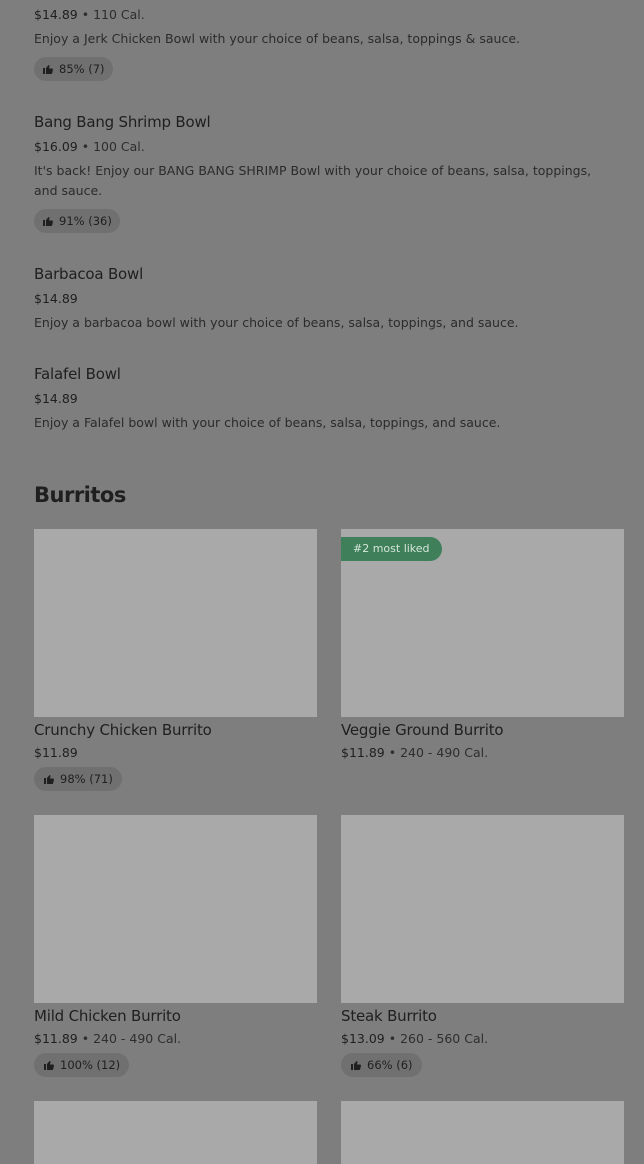  Describe the element at coordinates (73, 69) in the screenshot. I see `rating-pill: 85% (7)` at that location.